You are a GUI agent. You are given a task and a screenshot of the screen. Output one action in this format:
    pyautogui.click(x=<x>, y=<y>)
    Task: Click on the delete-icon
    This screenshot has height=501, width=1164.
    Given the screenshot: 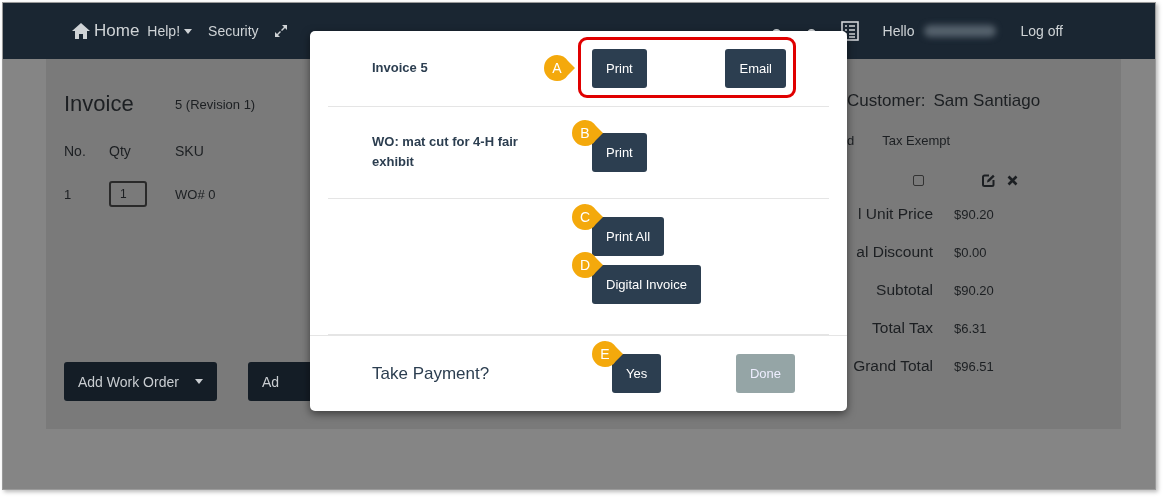 What is the action you would take?
    pyautogui.click(x=1012, y=180)
    